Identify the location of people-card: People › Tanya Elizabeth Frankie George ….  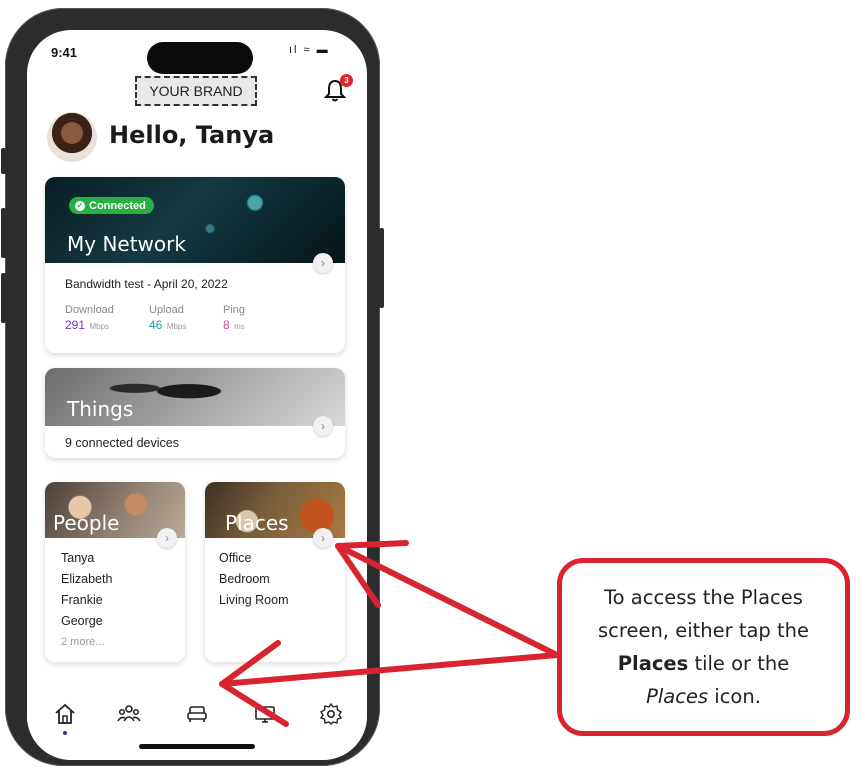
(115, 572).